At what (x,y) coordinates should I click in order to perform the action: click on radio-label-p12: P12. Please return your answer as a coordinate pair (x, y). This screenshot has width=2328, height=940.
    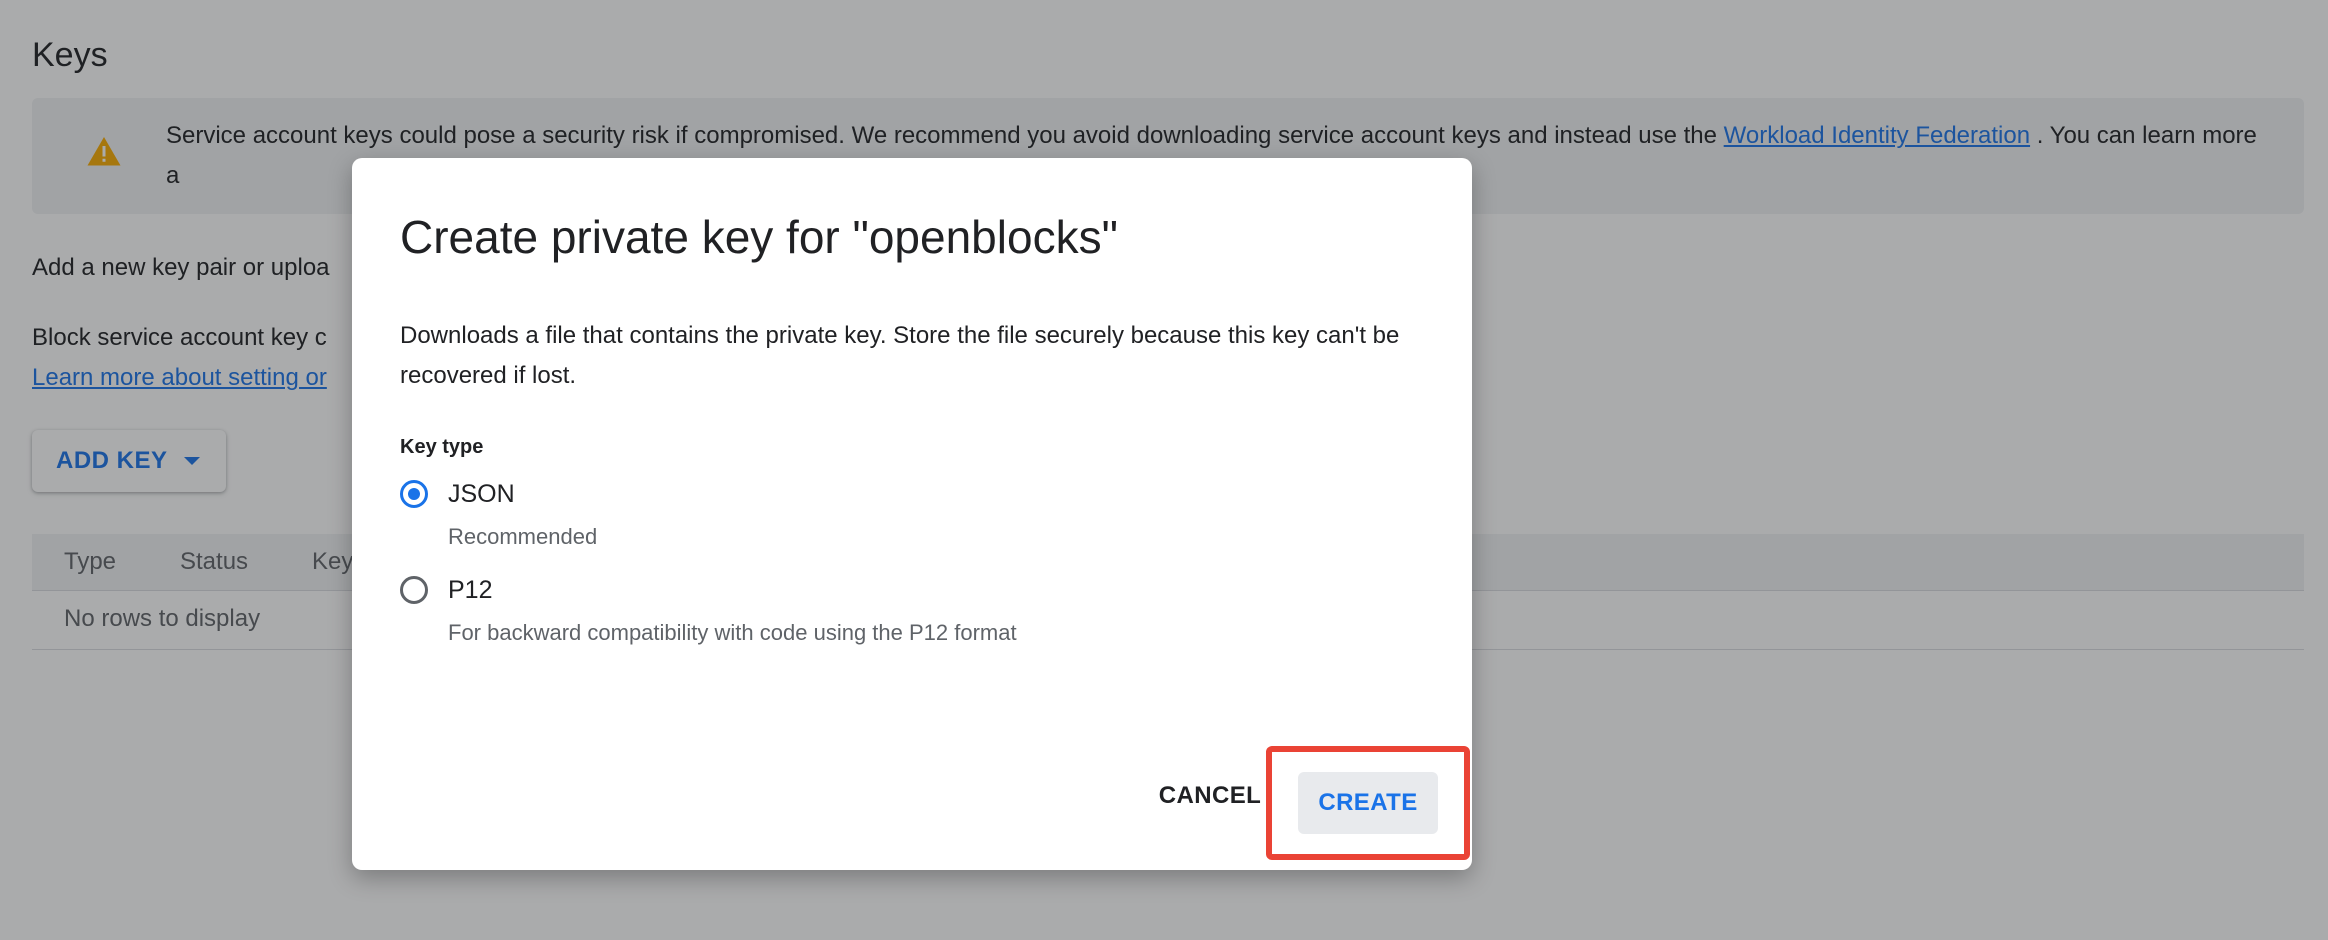
    Looking at the image, I should click on (470, 590).